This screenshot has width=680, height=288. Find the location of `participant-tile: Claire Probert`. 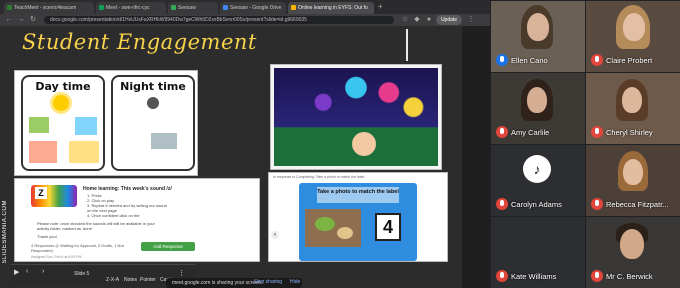

participant-tile: Claire Probert is located at coordinates (633, 36).